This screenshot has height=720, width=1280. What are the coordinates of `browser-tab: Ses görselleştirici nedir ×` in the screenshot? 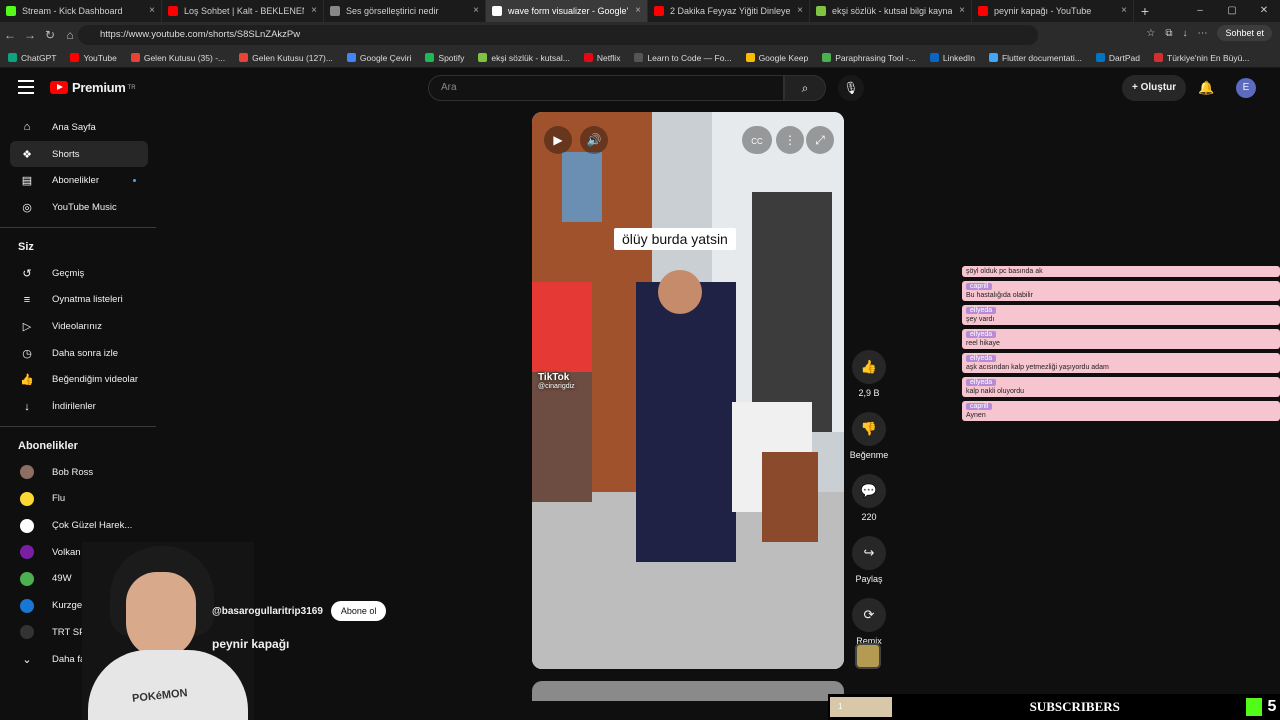 It's located at (405, 11).